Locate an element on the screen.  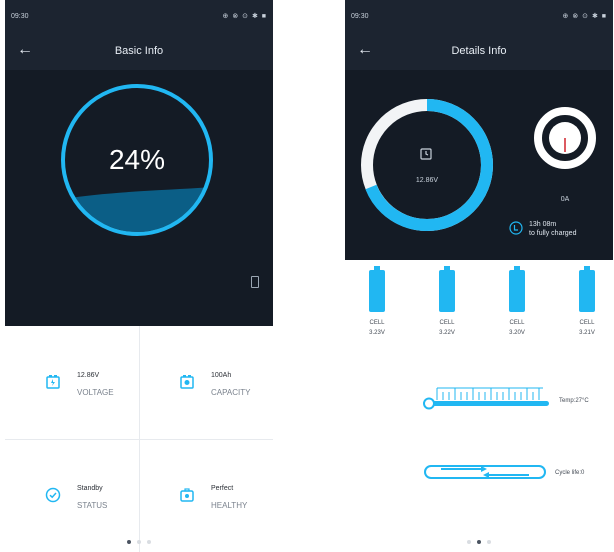
status-value: Standby is located at coordinates (90, 488).